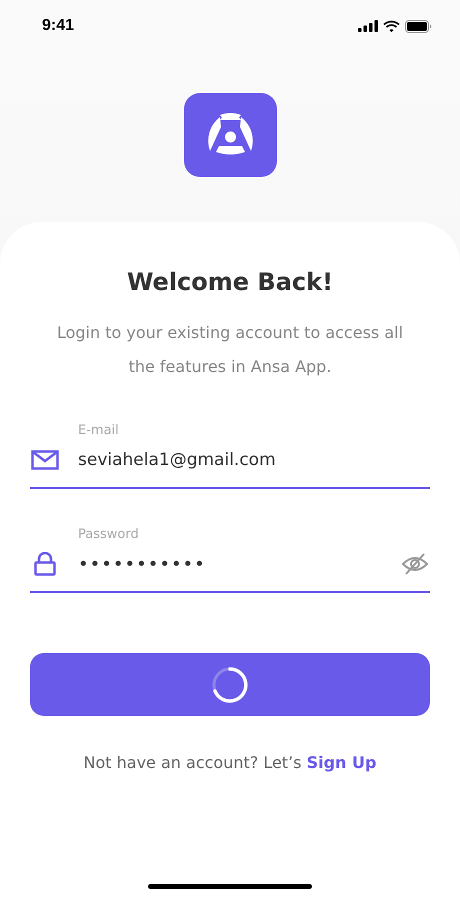 The height and width of the screenshot is (900, 460). What do you see at coordinates (368, 26) in the screenshot?
I see `signal-icon` at bounding box center [368, 26].